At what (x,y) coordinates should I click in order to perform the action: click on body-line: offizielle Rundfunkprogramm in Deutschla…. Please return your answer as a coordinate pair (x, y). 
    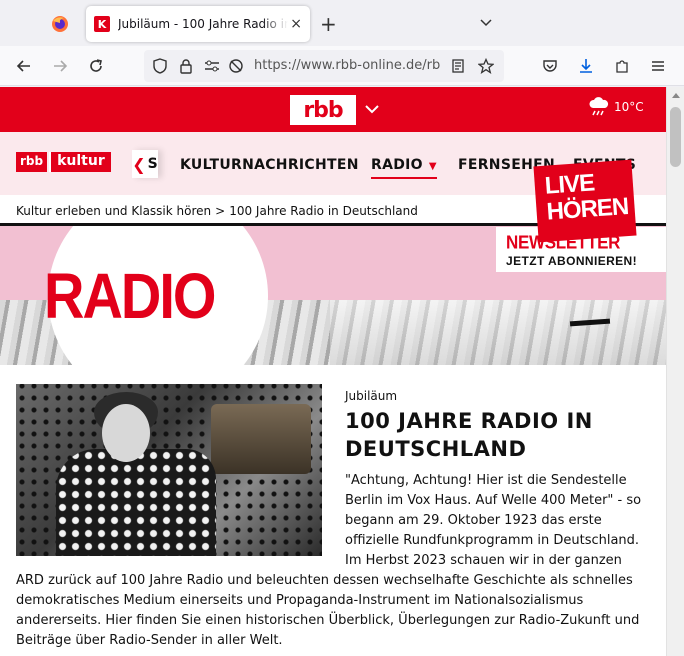
    Looking at the image, I should click on (492, 540).